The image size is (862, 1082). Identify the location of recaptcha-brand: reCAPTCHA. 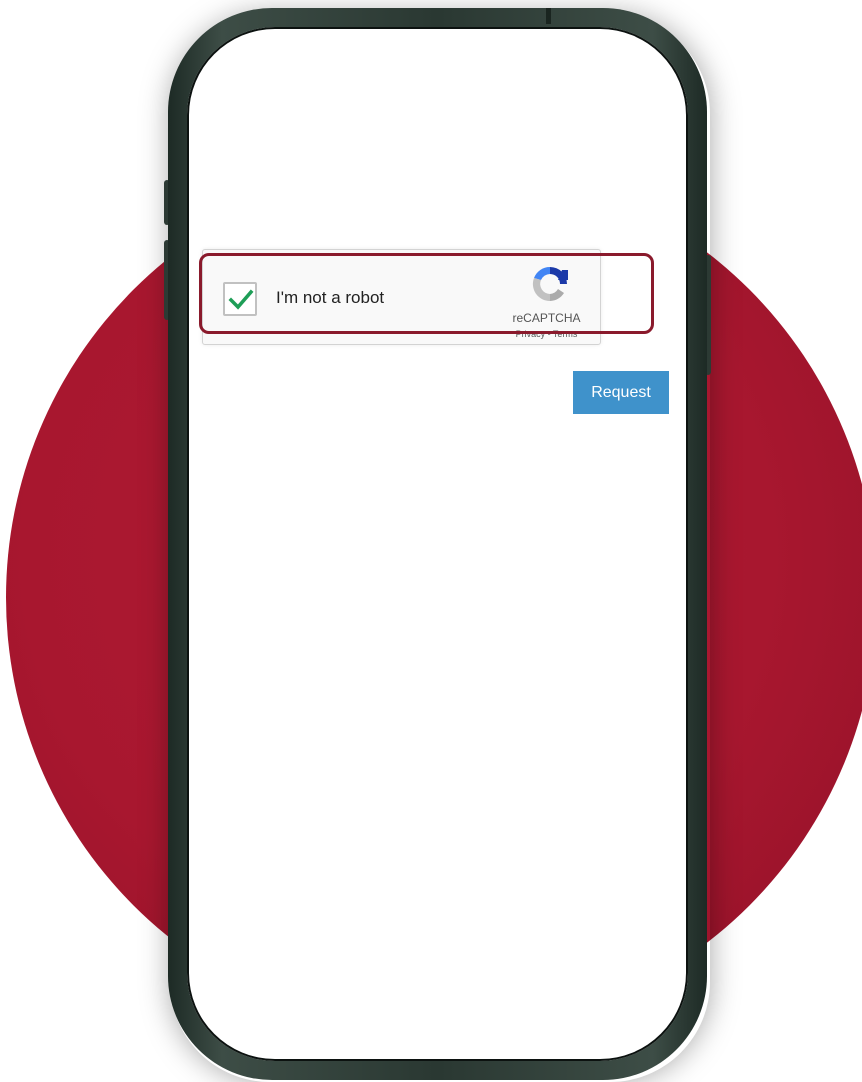
(546, 318).